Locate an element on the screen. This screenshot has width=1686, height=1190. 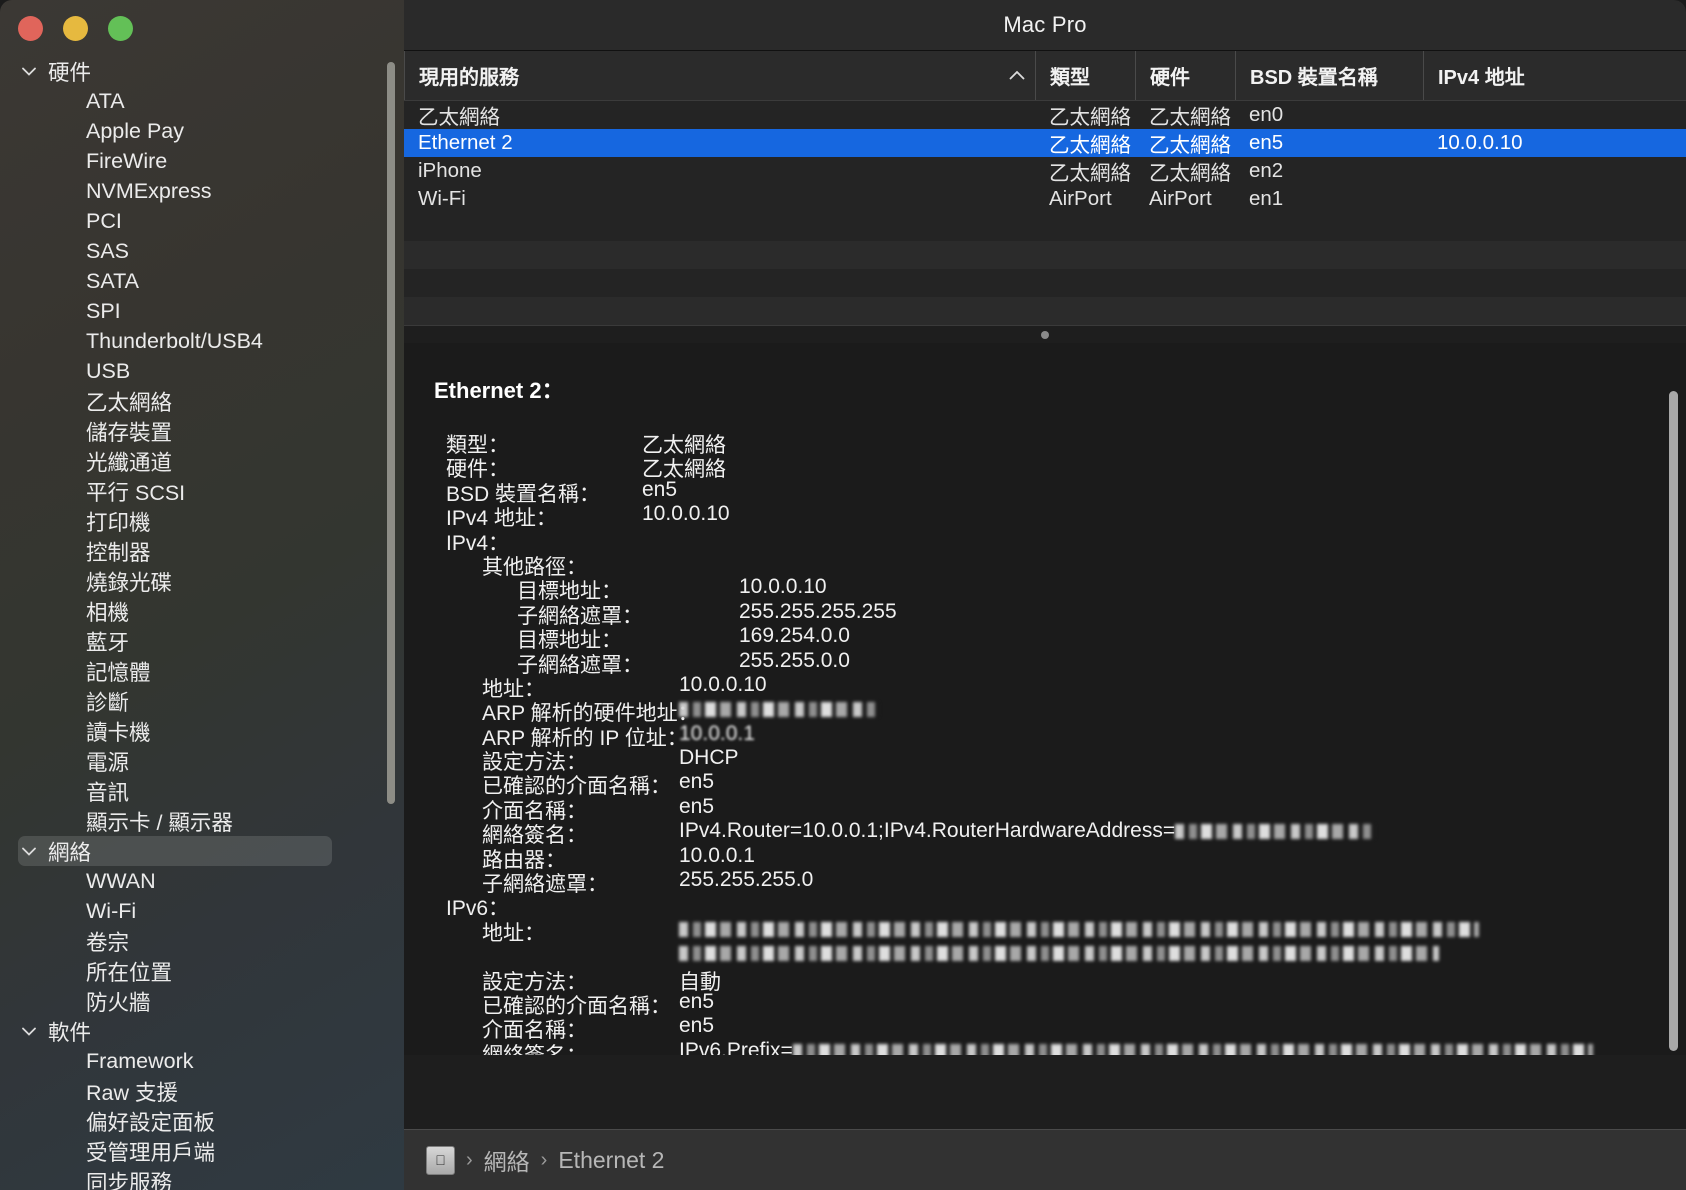
sidebar-item: 控制器 is located at coordinates (202, 551).